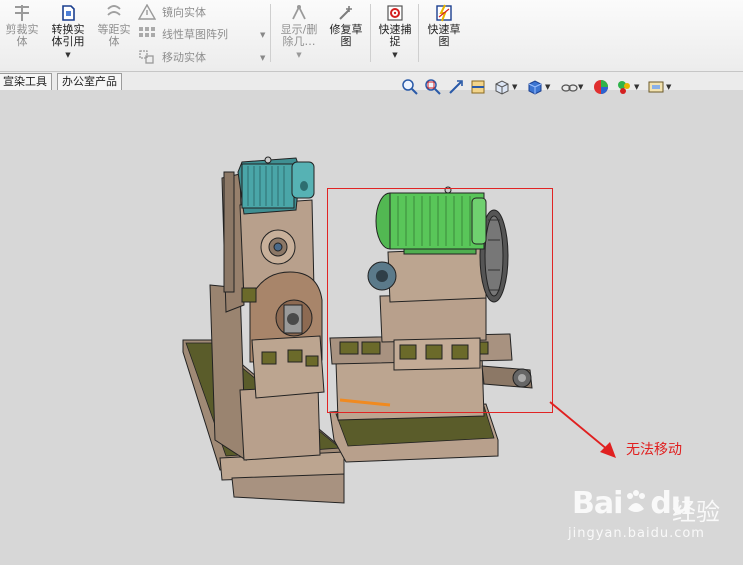 The height and width of the screenshot is (565, 743). I want to click on trim-entities-icon, so click(22, 13).